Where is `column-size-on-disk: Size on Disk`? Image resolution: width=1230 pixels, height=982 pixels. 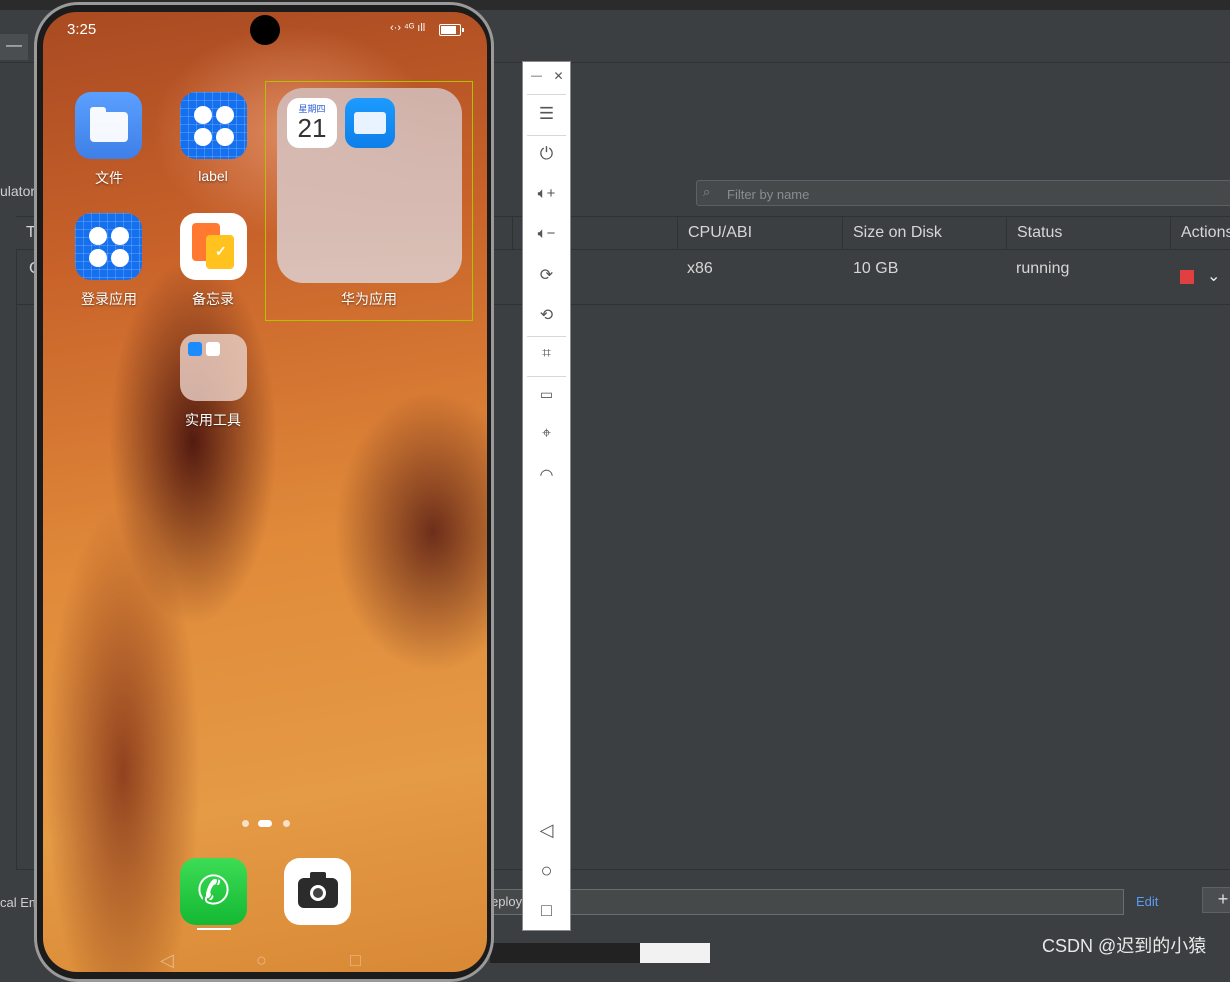
column-size-on-disk: Size on Disk is located at coordinates (924, 233).